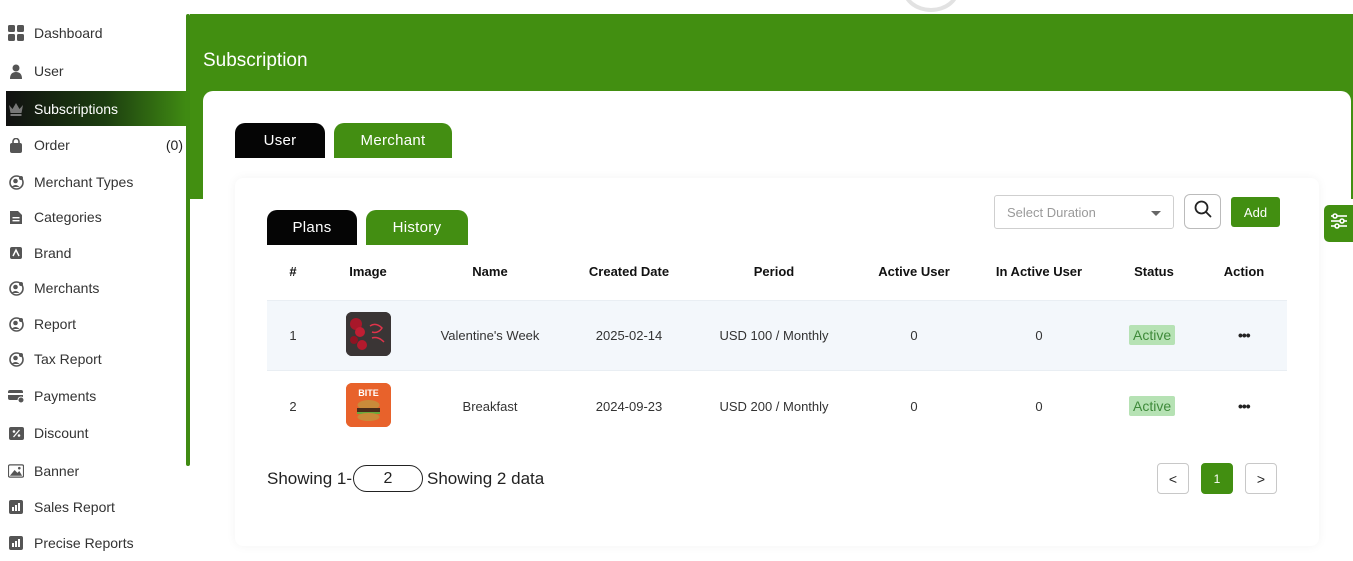  I want to click on plan-image: BITE, so click(368, 405).